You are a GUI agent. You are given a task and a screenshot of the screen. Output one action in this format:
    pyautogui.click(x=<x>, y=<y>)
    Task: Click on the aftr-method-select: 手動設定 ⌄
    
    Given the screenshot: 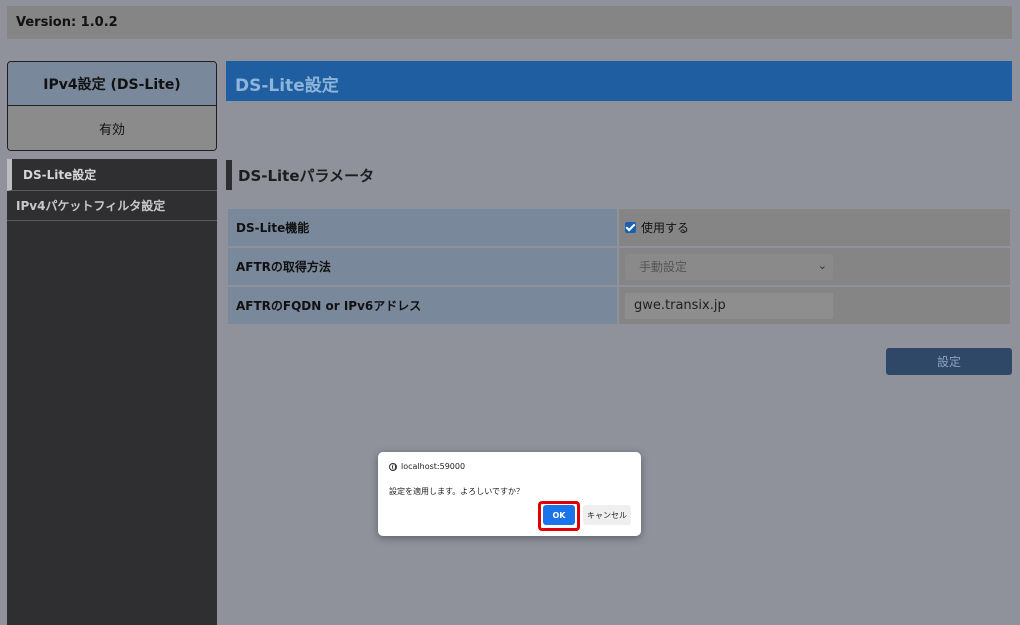 What is the action you would take?
    pyautogui.click(x=729, y=266)
    